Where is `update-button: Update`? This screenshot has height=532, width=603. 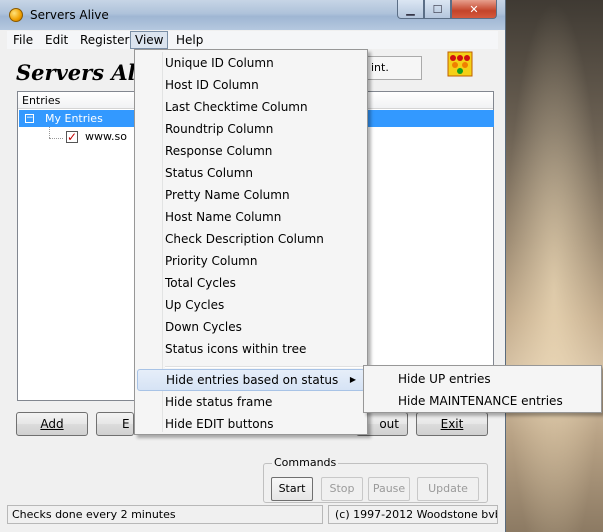 update-button: Update is located at coordinates (448, 489).